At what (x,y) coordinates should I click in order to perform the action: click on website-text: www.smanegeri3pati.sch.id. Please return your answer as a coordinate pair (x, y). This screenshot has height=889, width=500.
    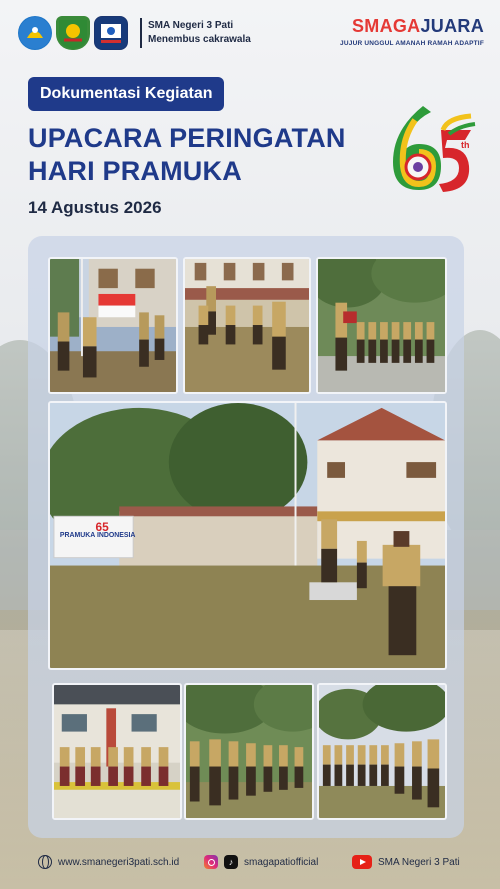
    Looking at the image, I should click on (119, 862).